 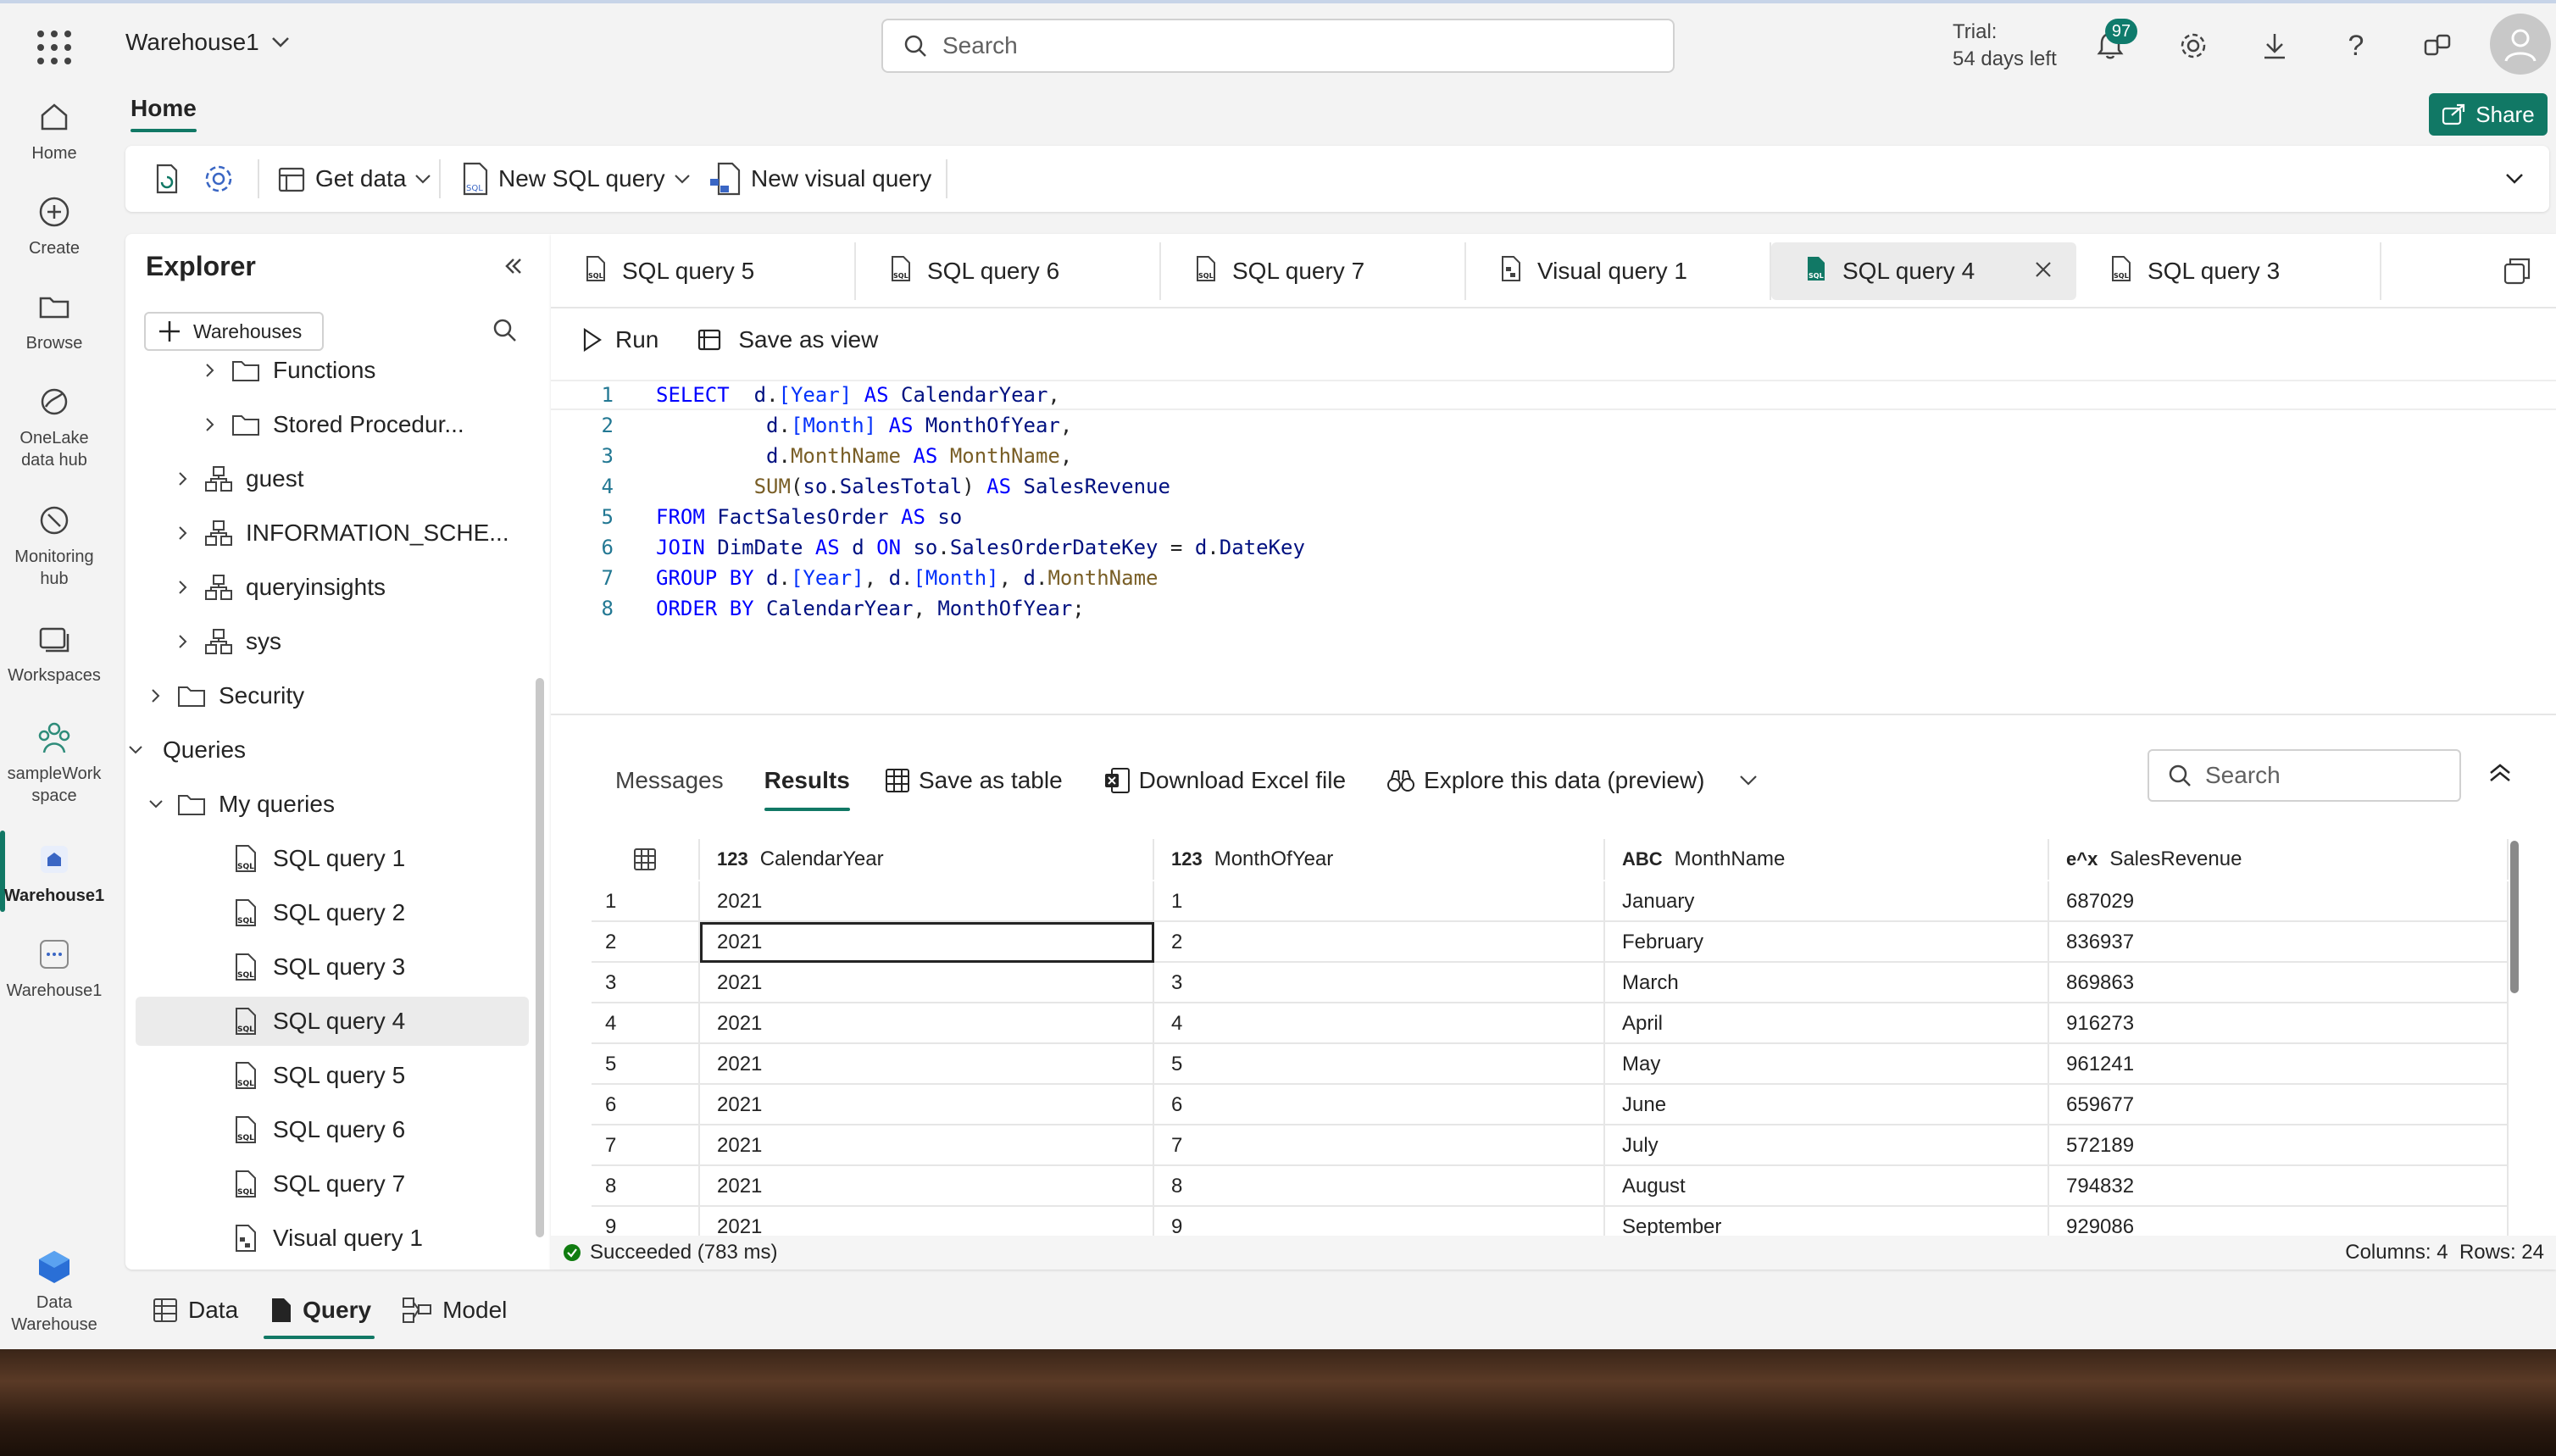 What do you see at coordinates (328, 859) in the screenshot?
I see `tree-item-sql-query-1: SQL SQL query 1` at bounding box center [328, 859].